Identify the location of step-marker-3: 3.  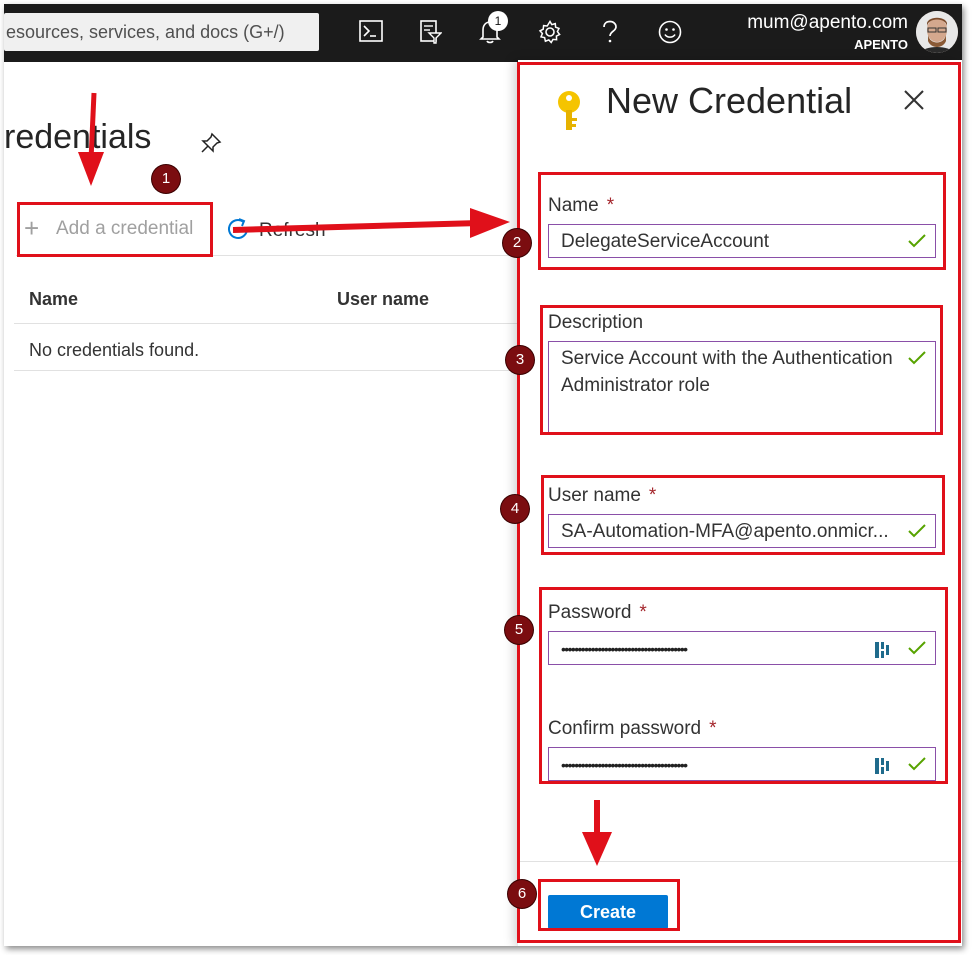
(520, 360).